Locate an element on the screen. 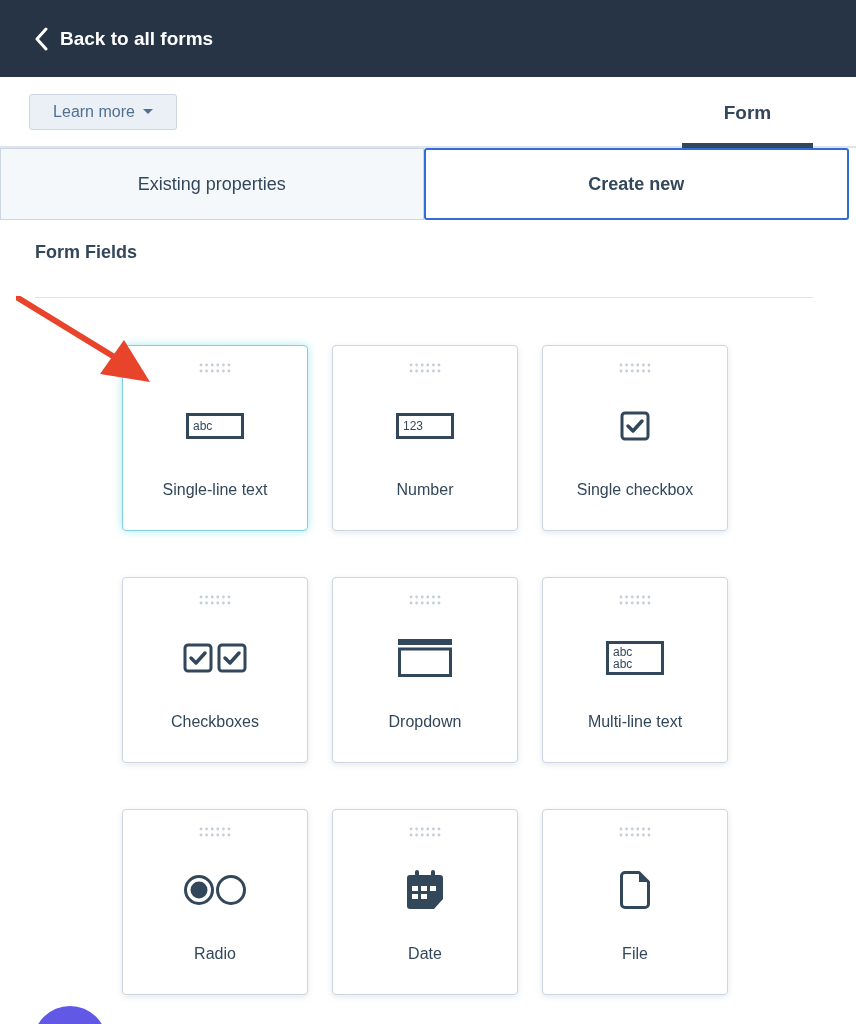  back-link: Back to all forms is located at coordinates (124, 38).